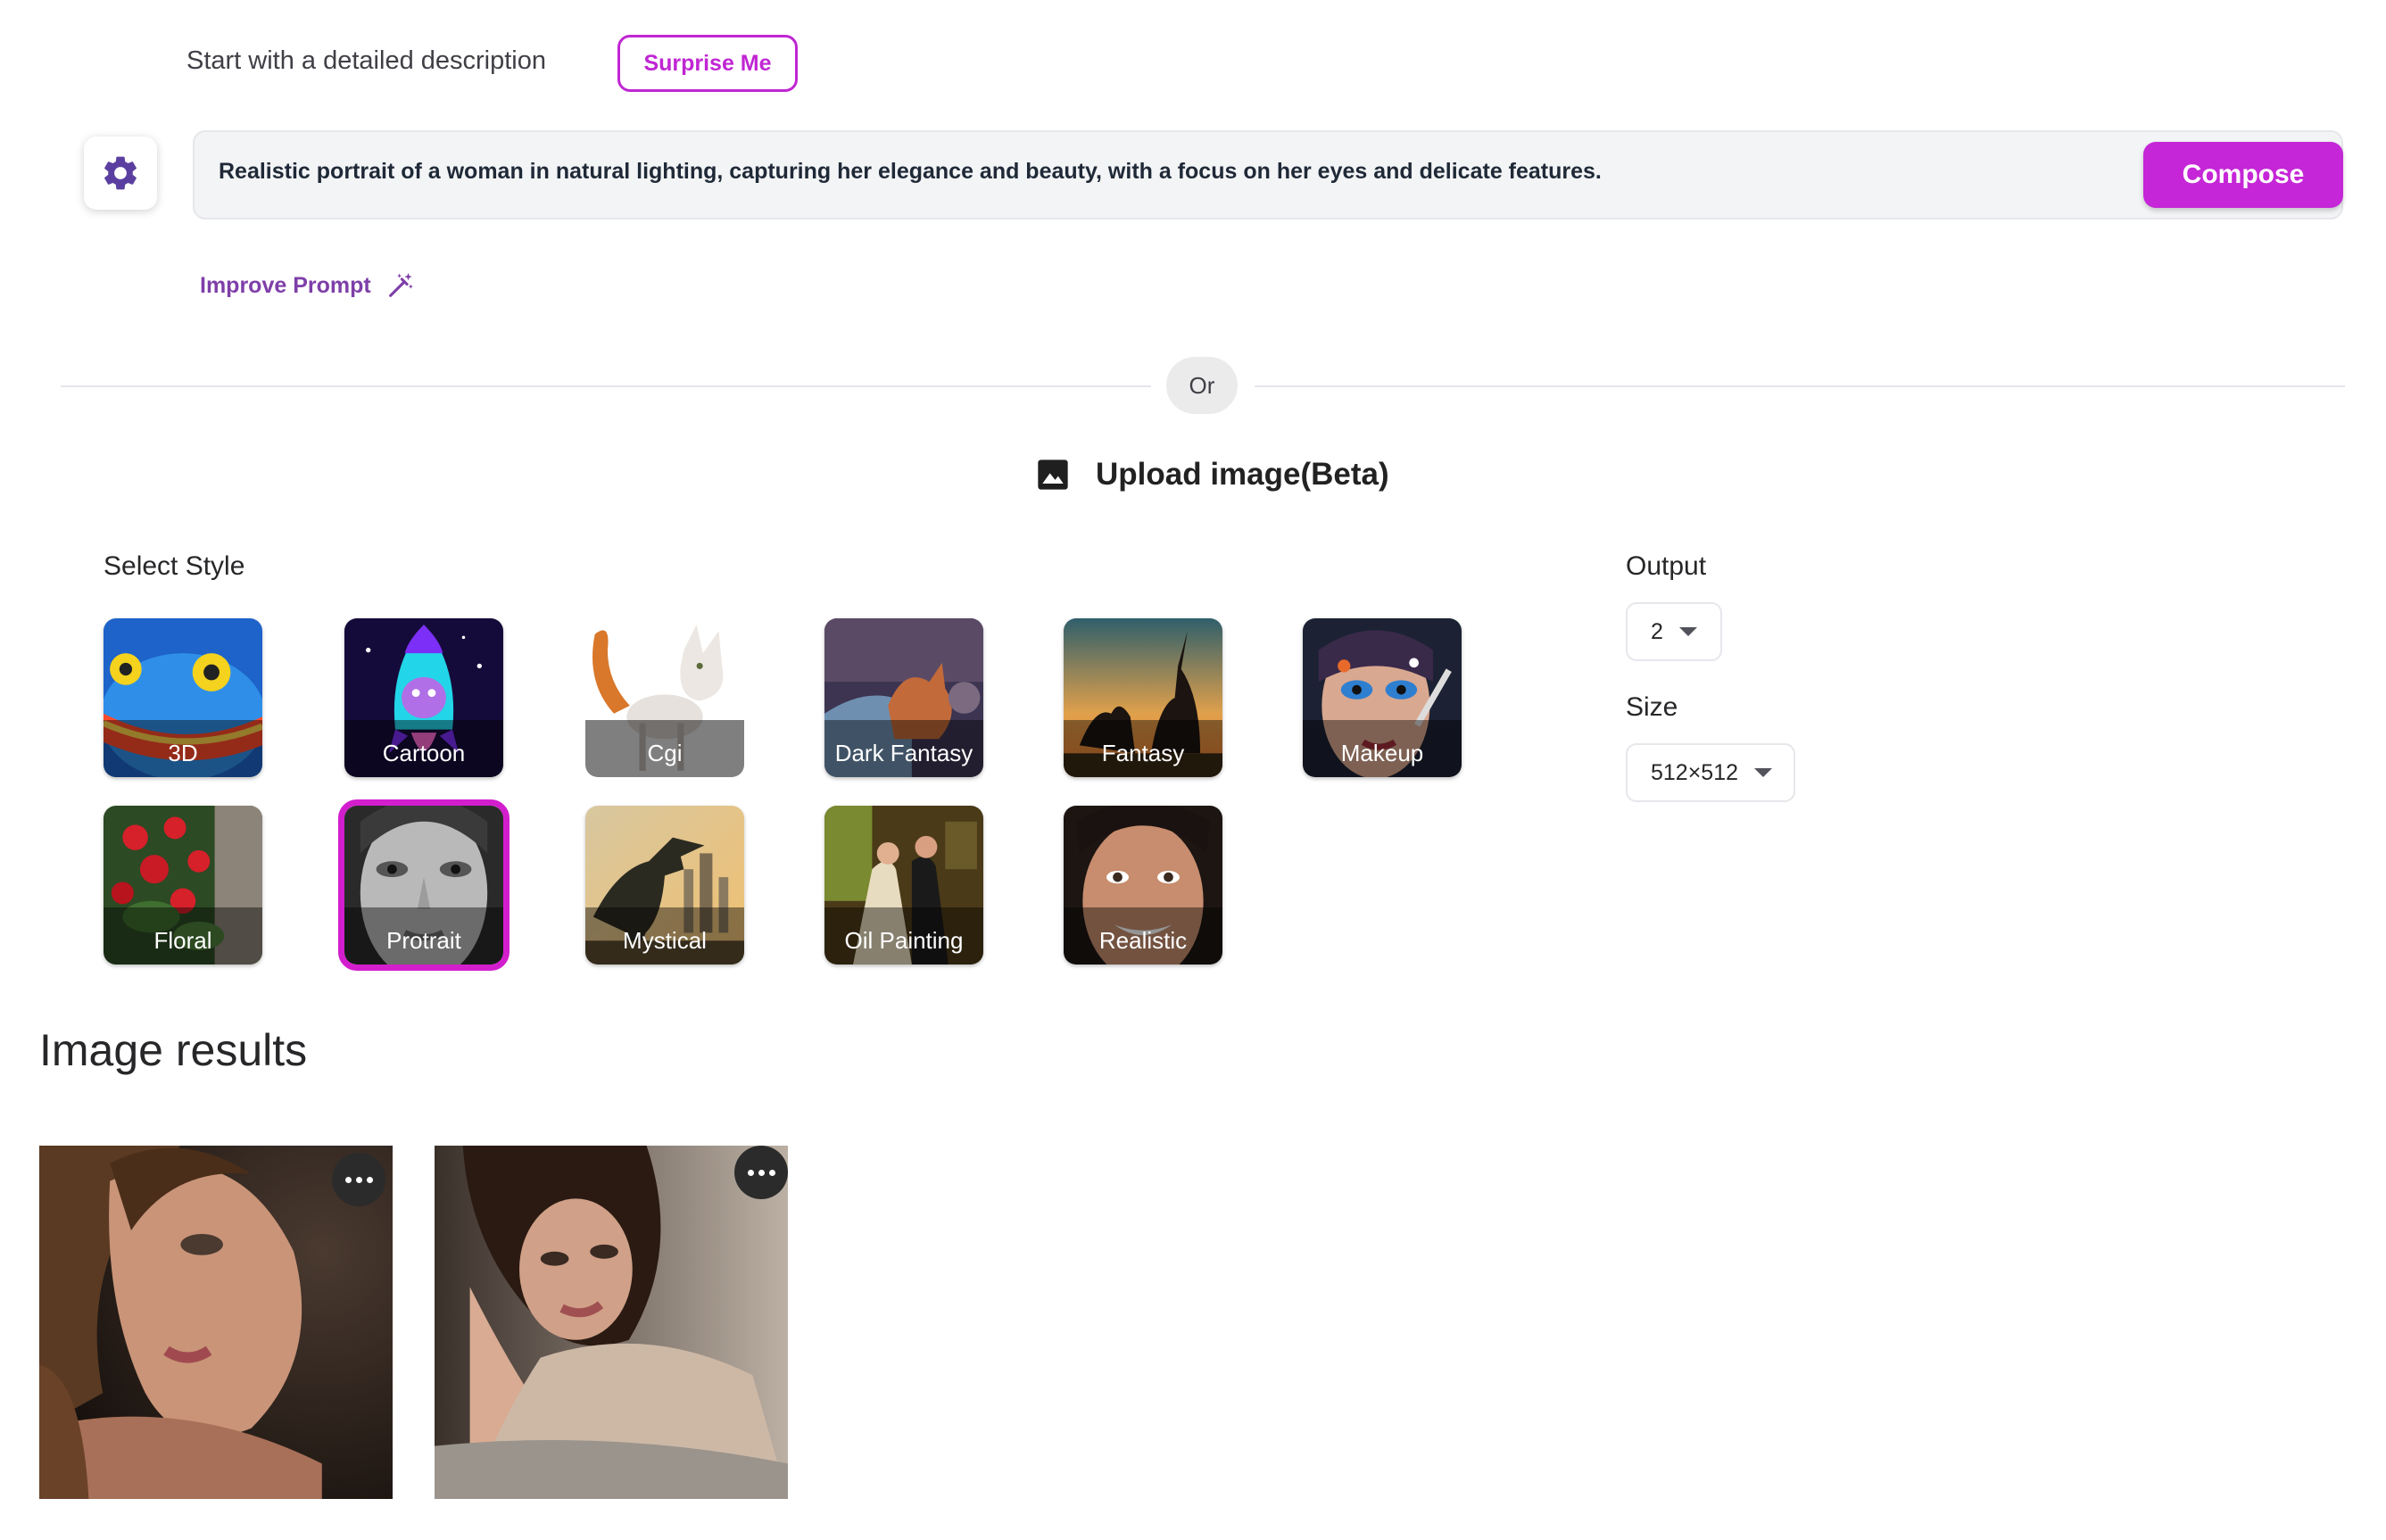 Image resolution: width=2386 pixels, height=1540 pixels. Describe the element at coordinates (1053, 475) in the screenshot. I see `image-icon` at that location.